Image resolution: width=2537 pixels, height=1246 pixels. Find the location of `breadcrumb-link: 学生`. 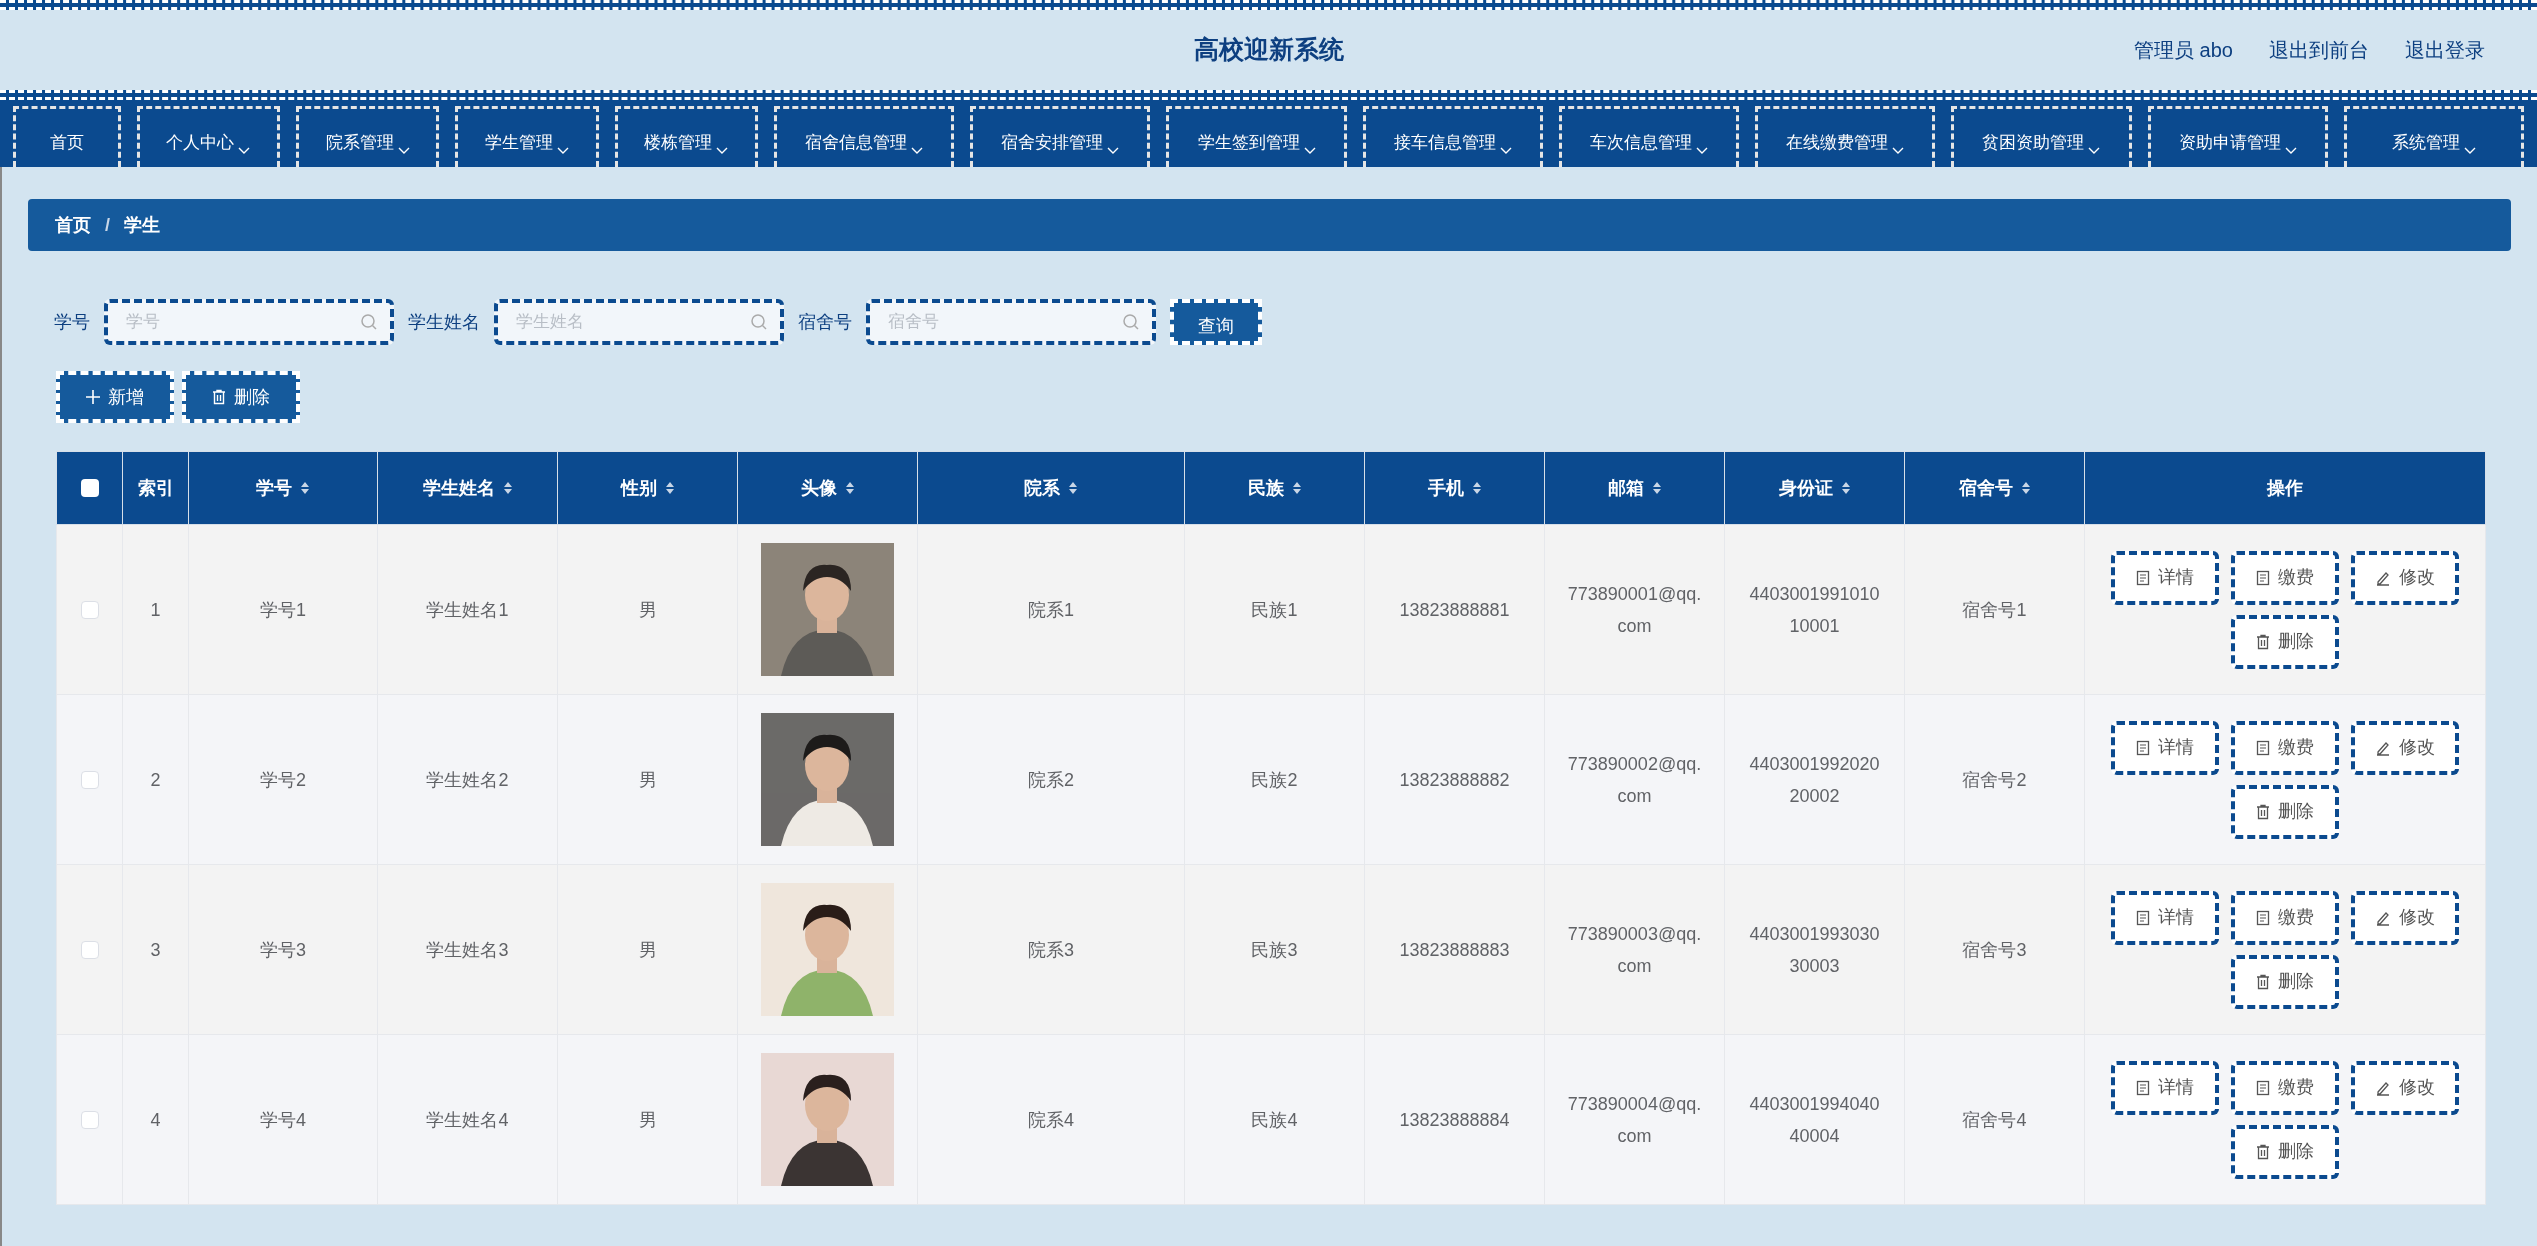

breadcrumb-link: 学生 is located at coordinates (142, 225).